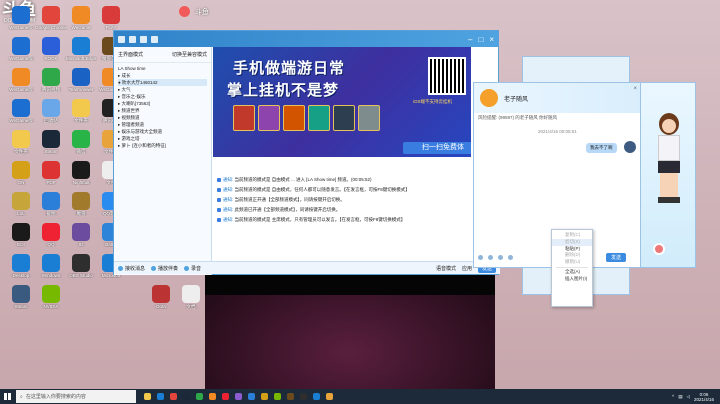 The height and width of the screenshot is (404, 720). I want to click on channel-tree-item: ▸ 成长, so click(162, 75).